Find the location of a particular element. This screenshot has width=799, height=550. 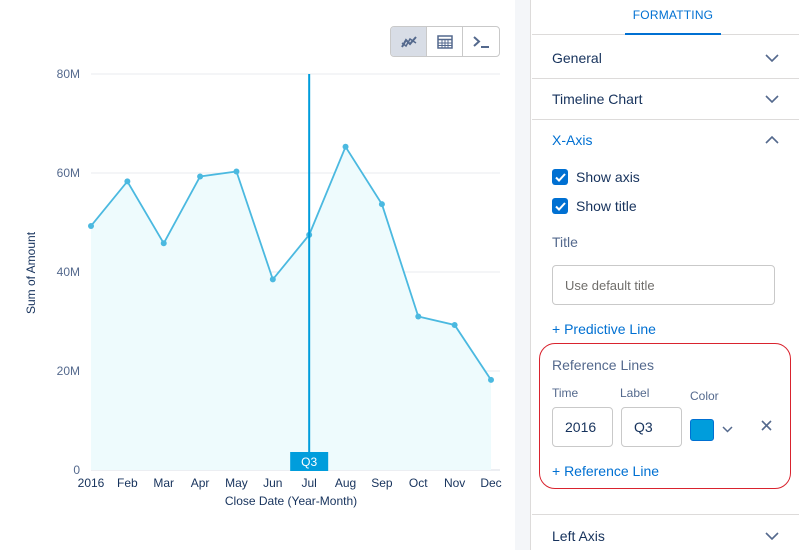

section-x-axis: X-Axis is located at coordinates (665, 139).